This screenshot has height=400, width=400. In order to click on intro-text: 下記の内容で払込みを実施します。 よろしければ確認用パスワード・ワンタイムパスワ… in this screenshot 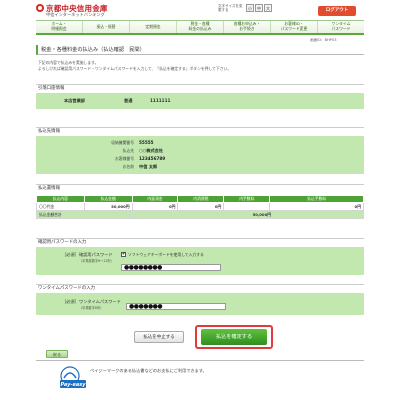, I will do `click(134, 65)`.